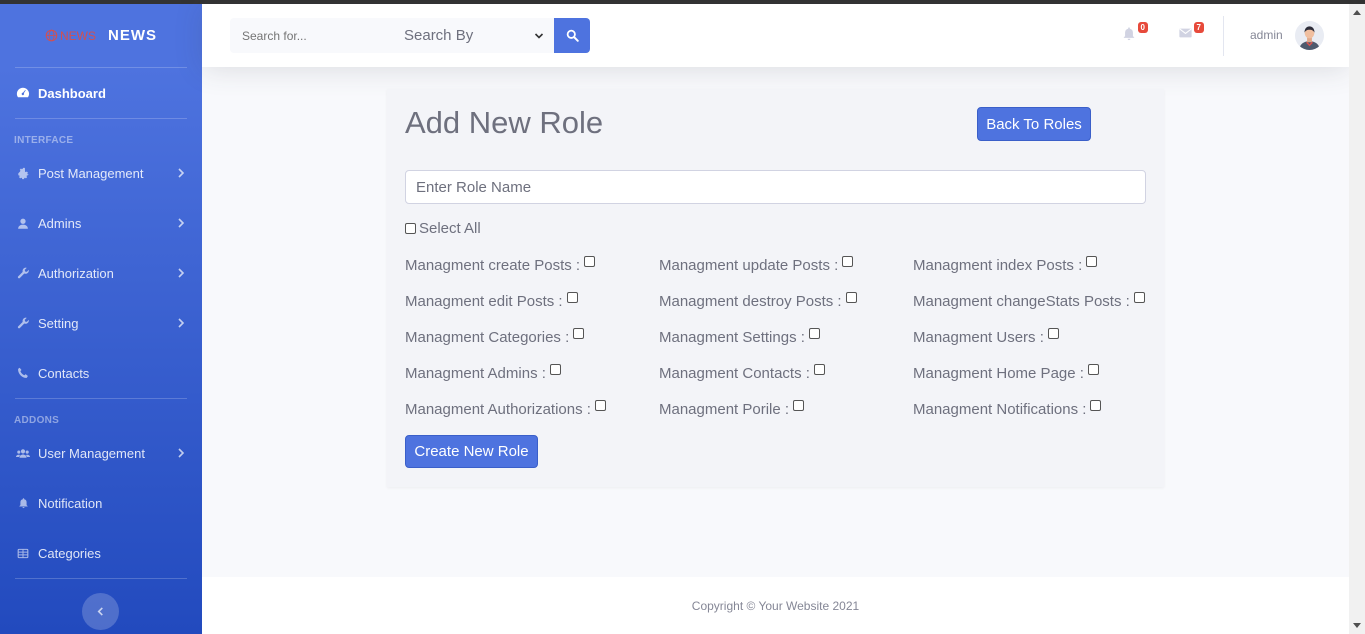 The image size is (1365, 634). Describe the element at coordinates (1007, 409) in the screenshot. I see `permission-item: Managment Notifications :` at that location.